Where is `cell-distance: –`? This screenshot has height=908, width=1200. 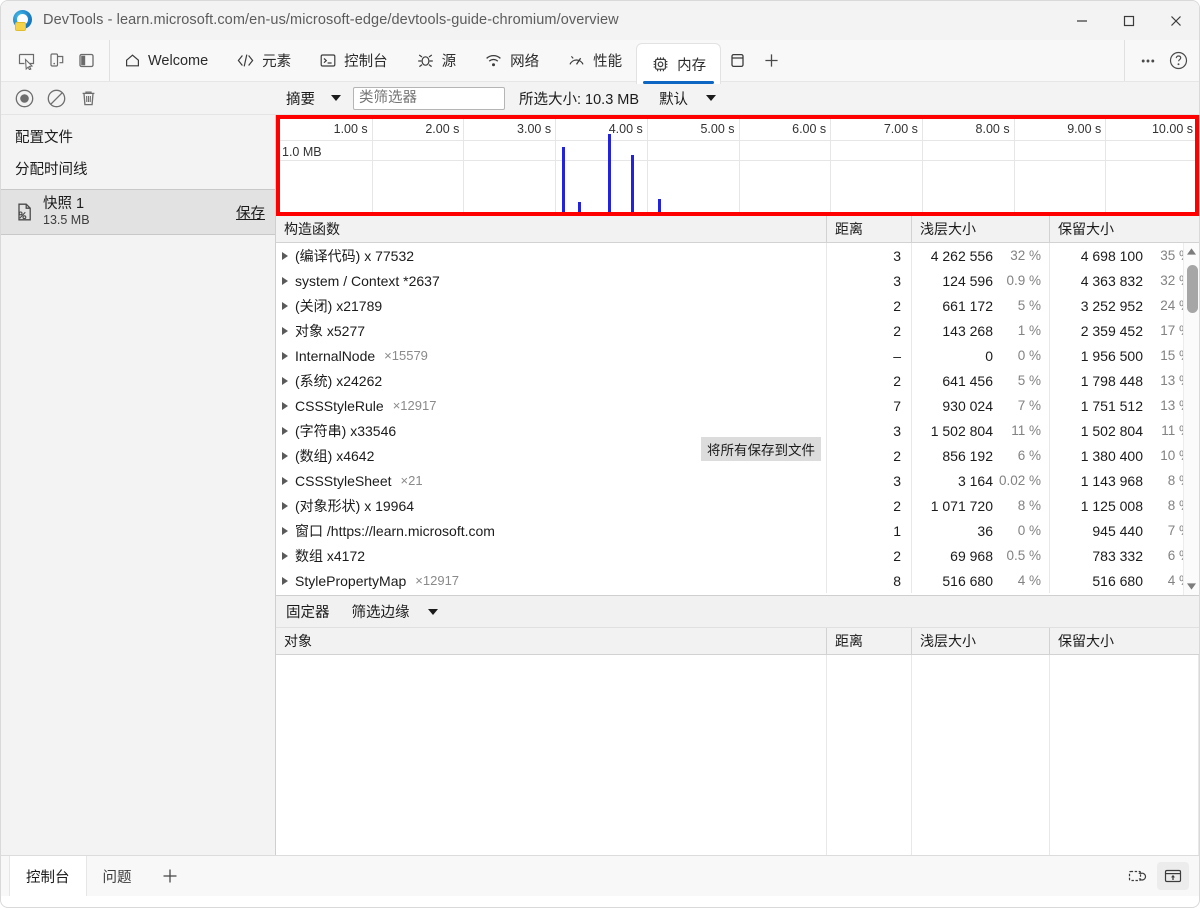 cell-distance: – is located at coordinates (869, 355).